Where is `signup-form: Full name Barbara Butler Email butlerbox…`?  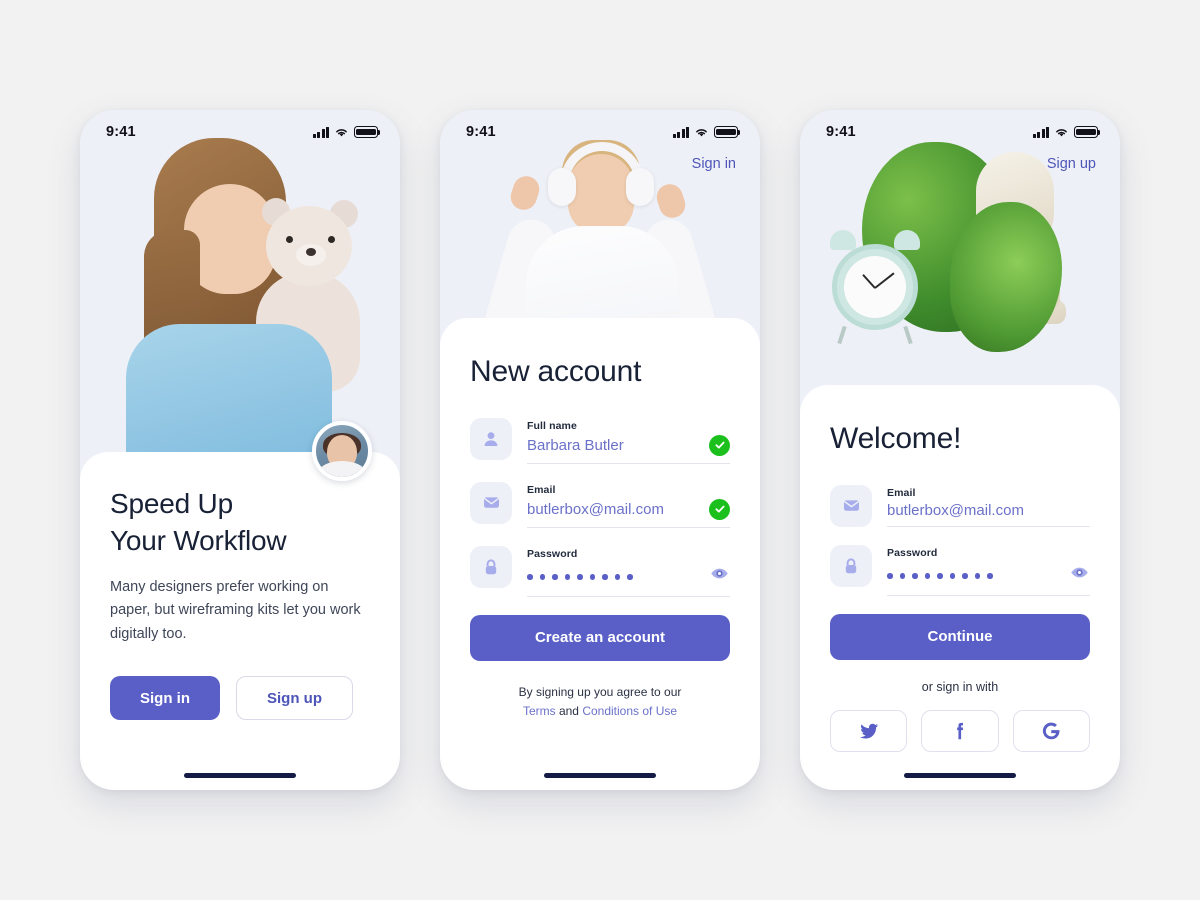 signup-form: Full name Barbara Butler Email butlerbox… is located at coordinates (600, 507).